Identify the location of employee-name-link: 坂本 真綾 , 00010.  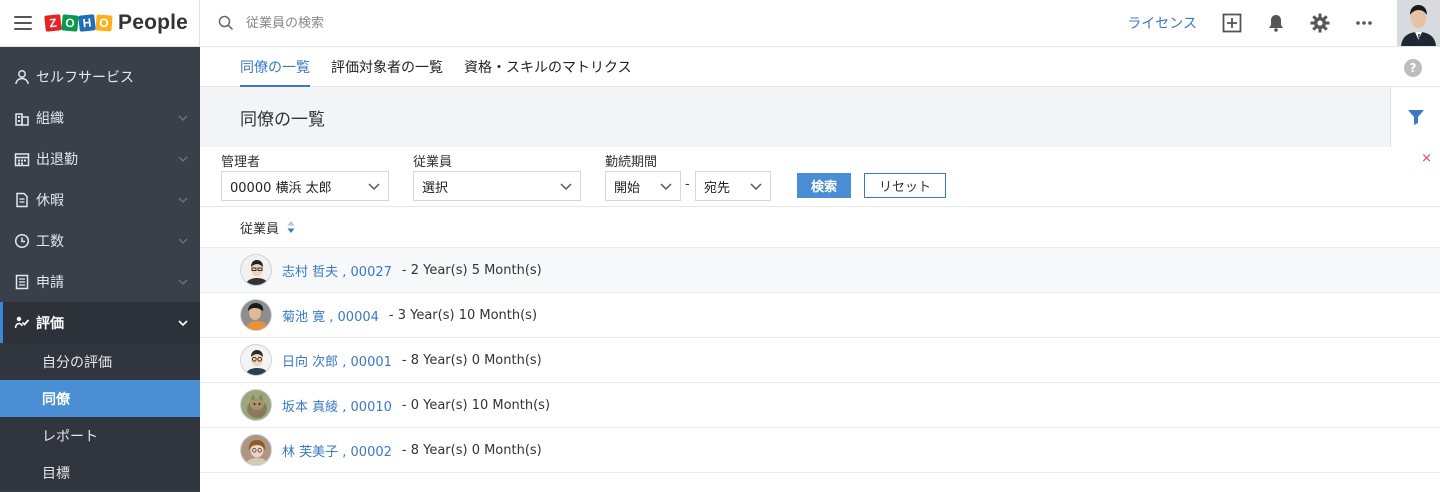
(337, 405).